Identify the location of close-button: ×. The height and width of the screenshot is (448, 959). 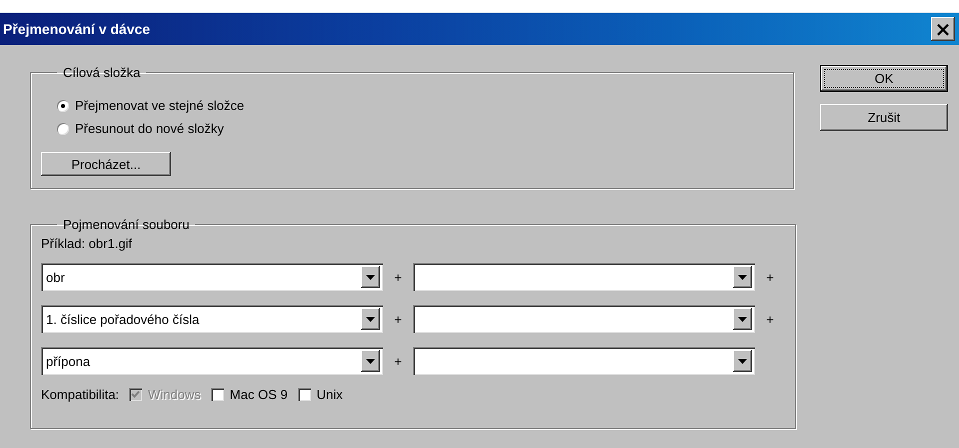
(943, 29).